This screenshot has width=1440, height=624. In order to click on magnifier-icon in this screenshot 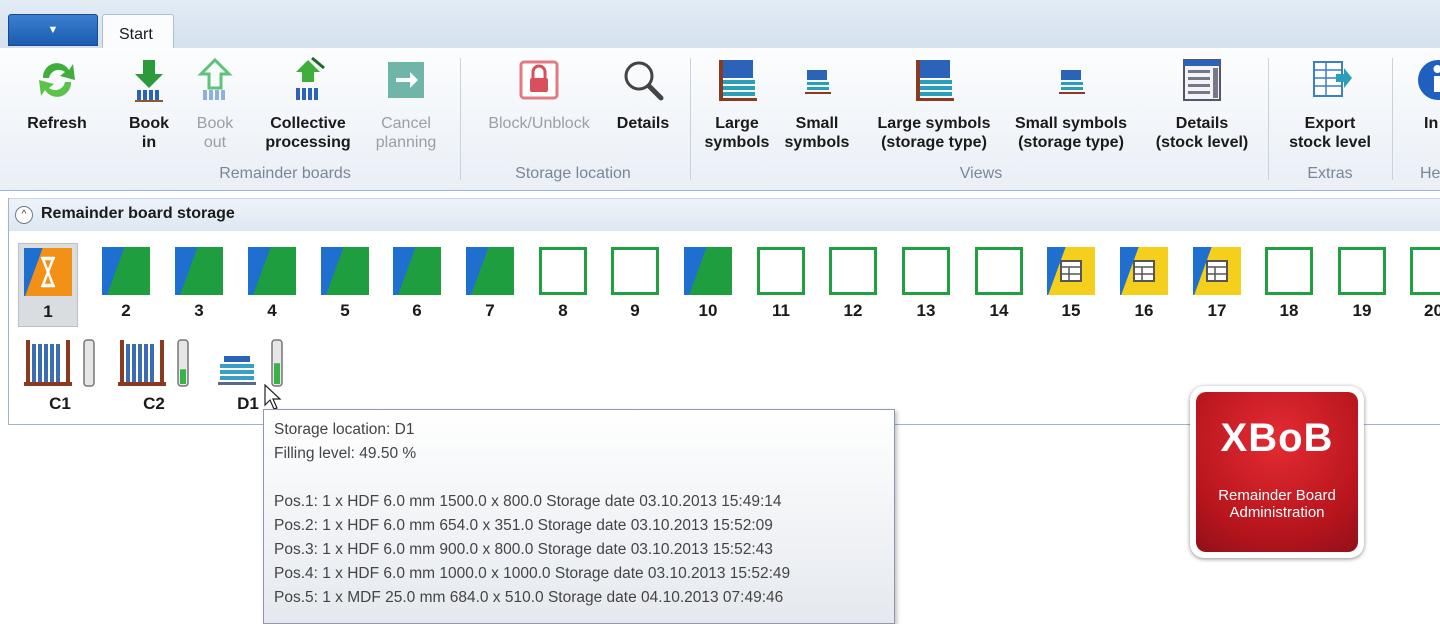, I will do `click(643, 80)`.